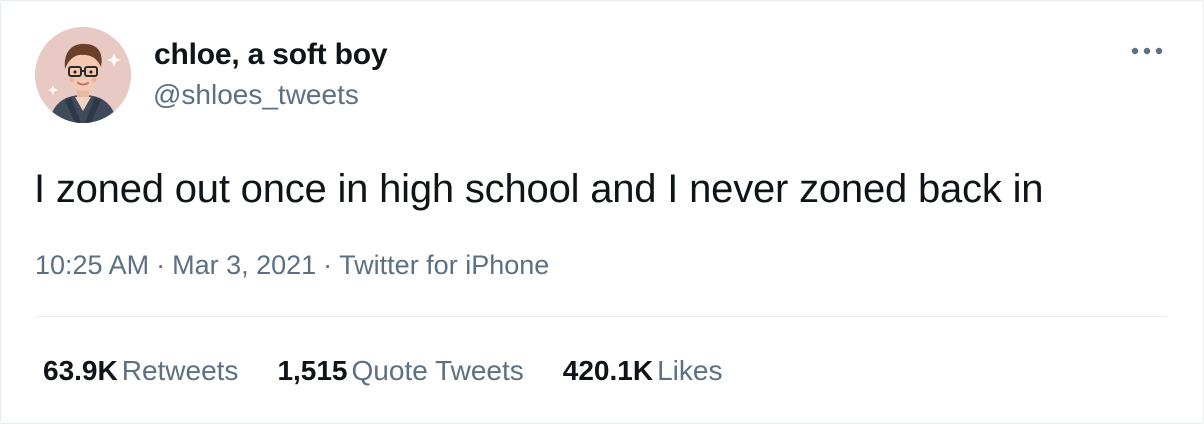  Describe the element at coordinates (437, 370) in the screenshot. I see `quote-tweets-label: Quote Tweets` at that location.